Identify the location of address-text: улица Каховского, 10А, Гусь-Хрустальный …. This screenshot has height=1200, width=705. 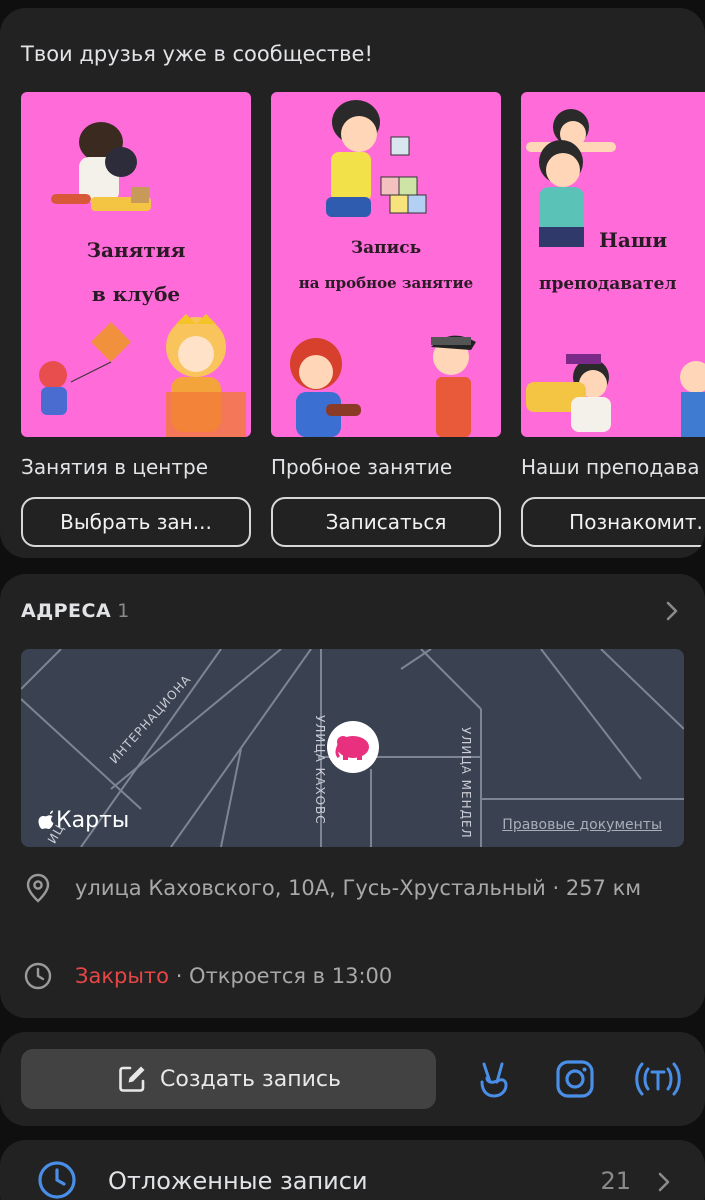
(358, 888).